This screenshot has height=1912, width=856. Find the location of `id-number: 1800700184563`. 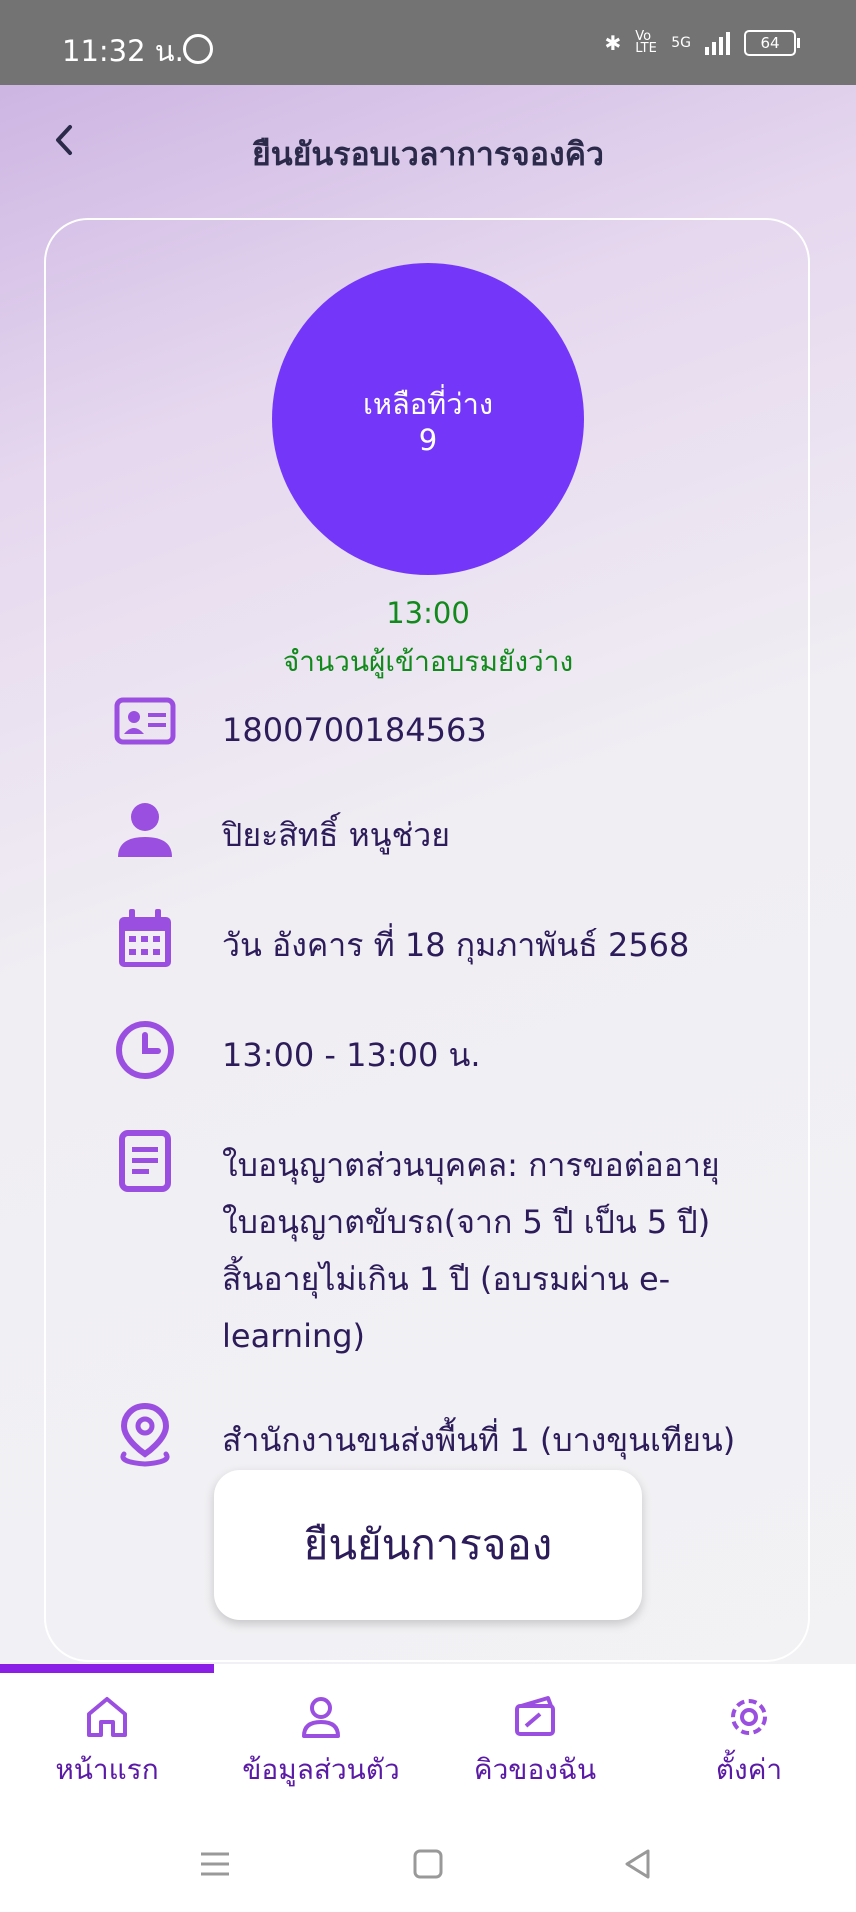

id-number: 1800700184563 is located at coordinates (354, 730).